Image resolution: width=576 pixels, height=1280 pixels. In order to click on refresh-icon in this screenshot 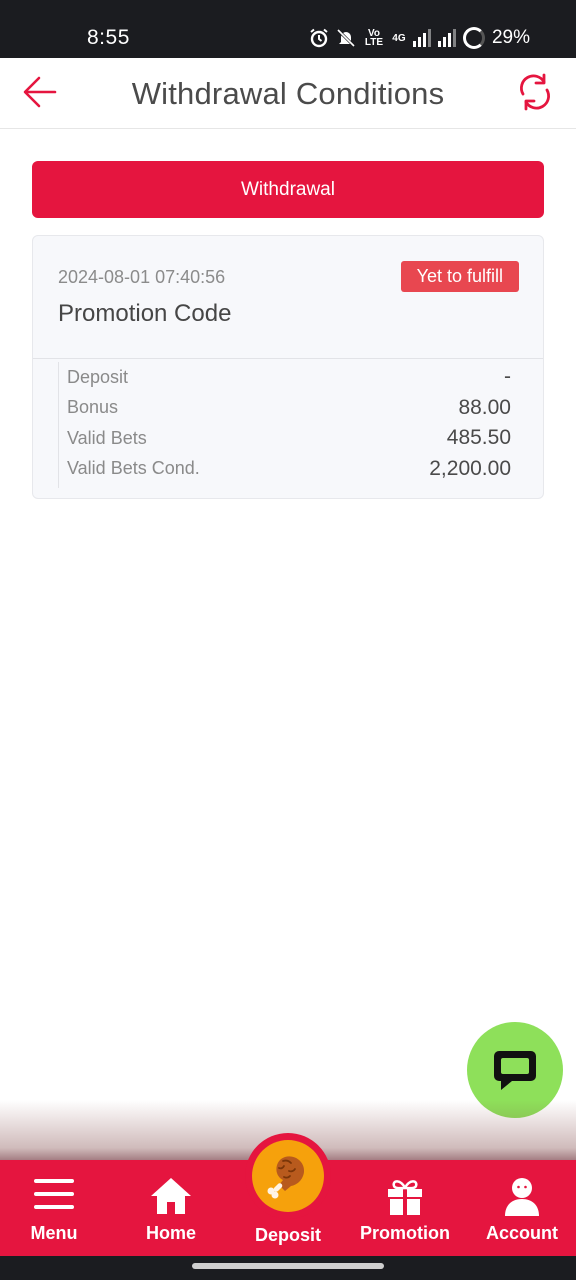, I will do `click(535, 92)`.